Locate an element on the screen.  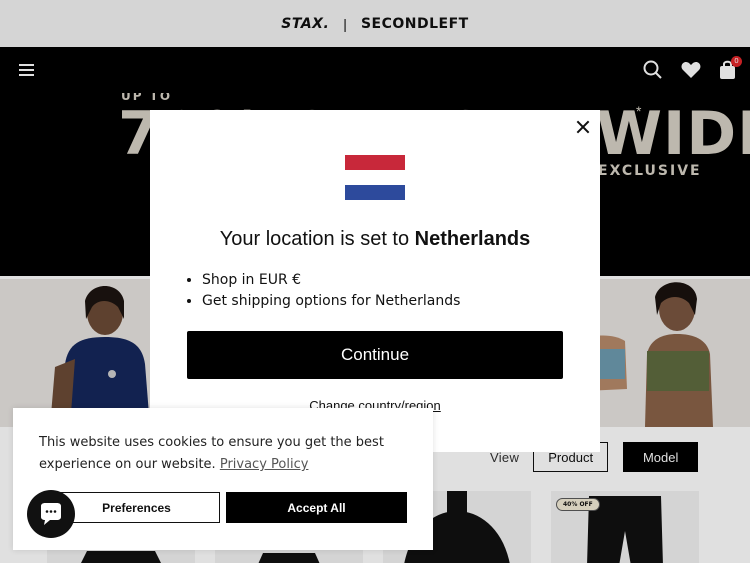
modal-country-name: Netherlands is located at coordinates (472, 239).